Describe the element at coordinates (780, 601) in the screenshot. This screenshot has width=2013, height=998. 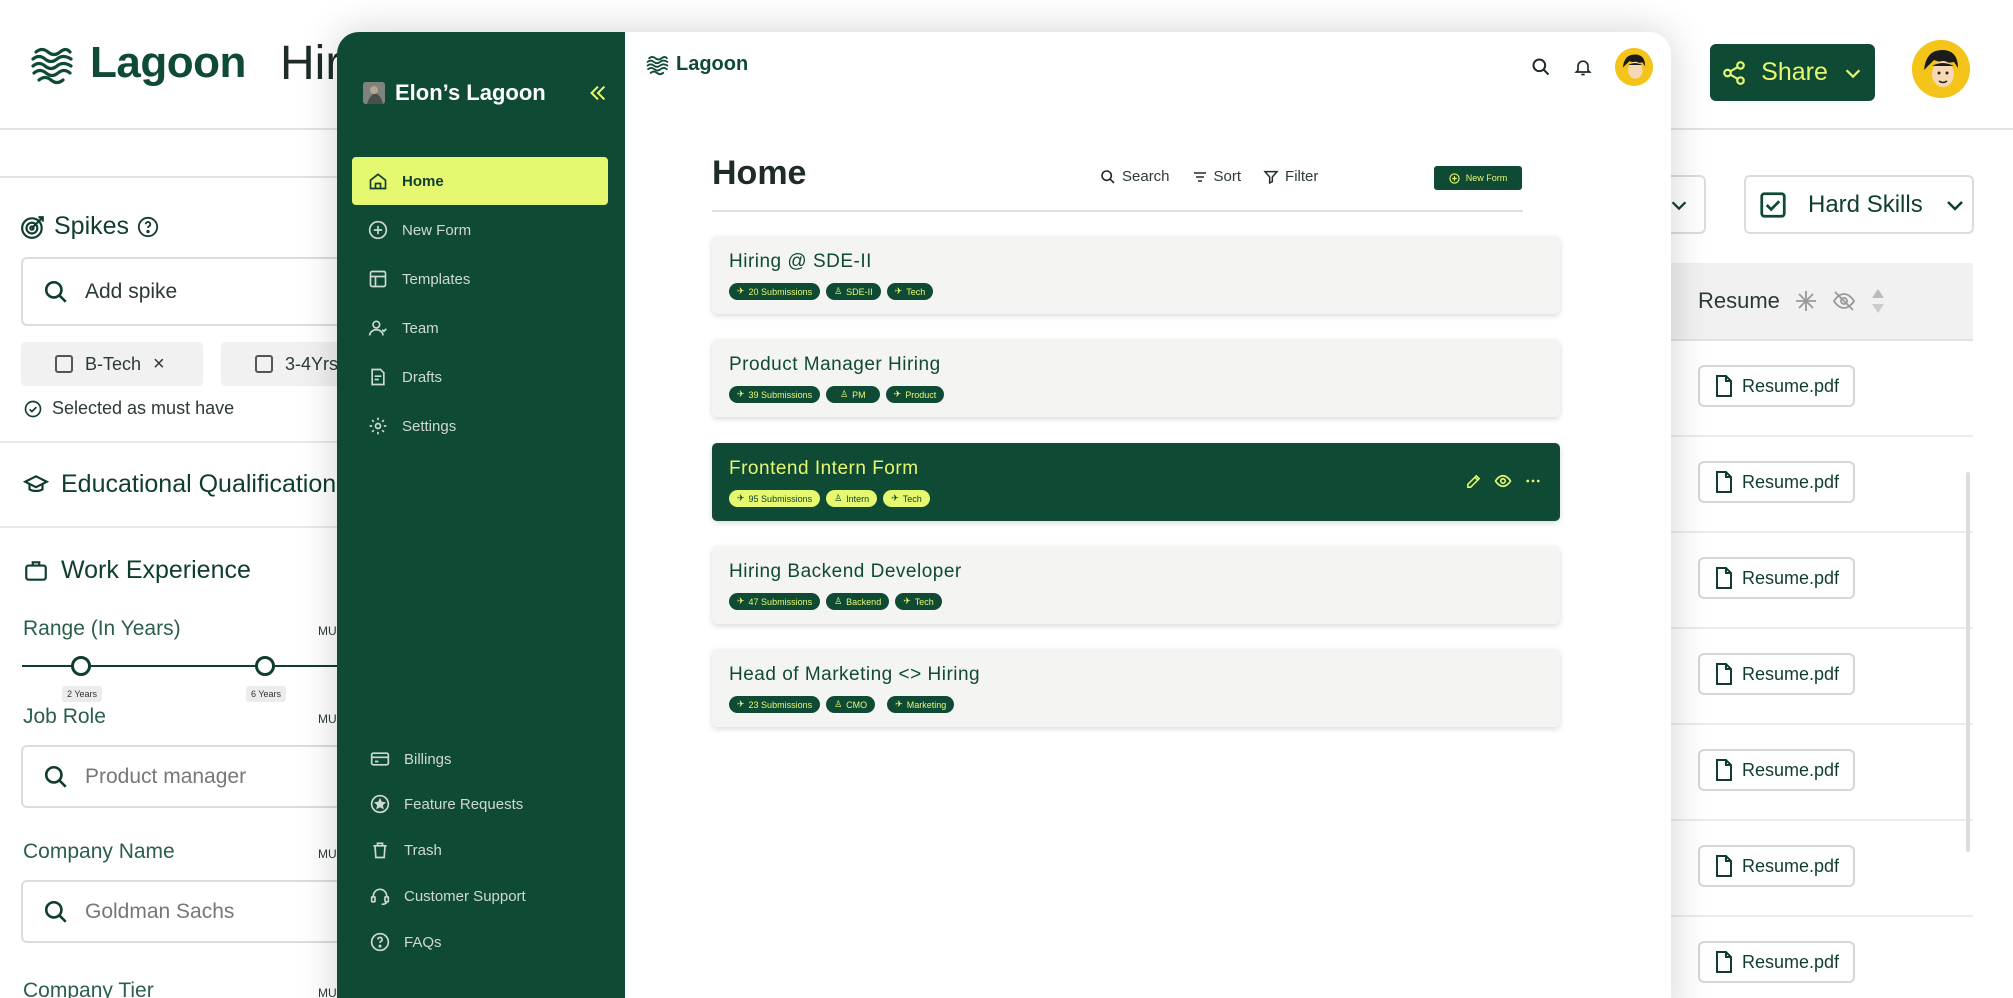
I see `tag-label: 47 Submissions` at that location.